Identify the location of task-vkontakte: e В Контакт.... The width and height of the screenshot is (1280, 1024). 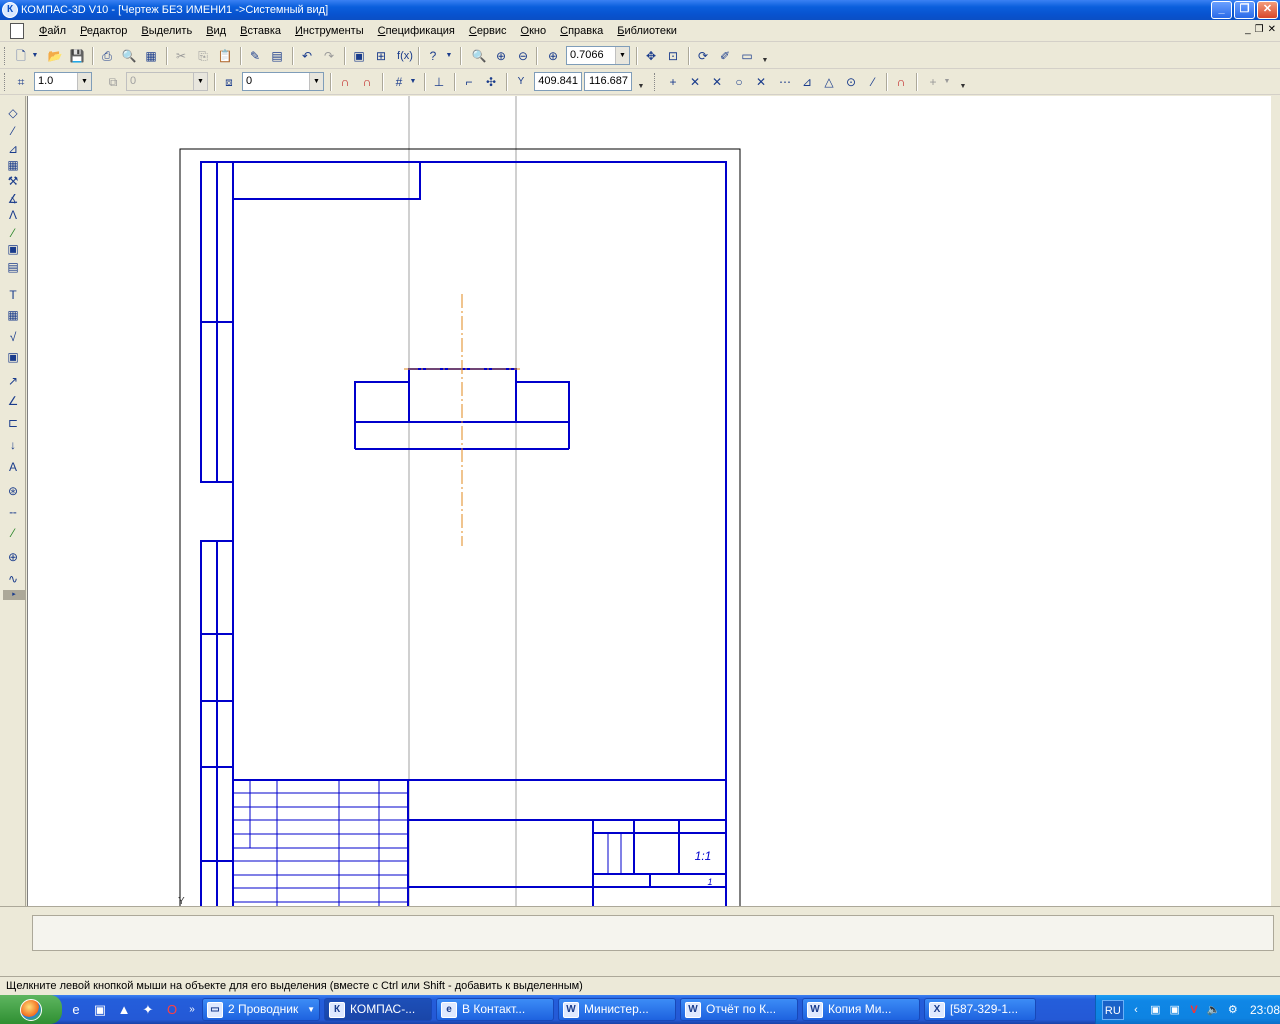
(495, 1009).